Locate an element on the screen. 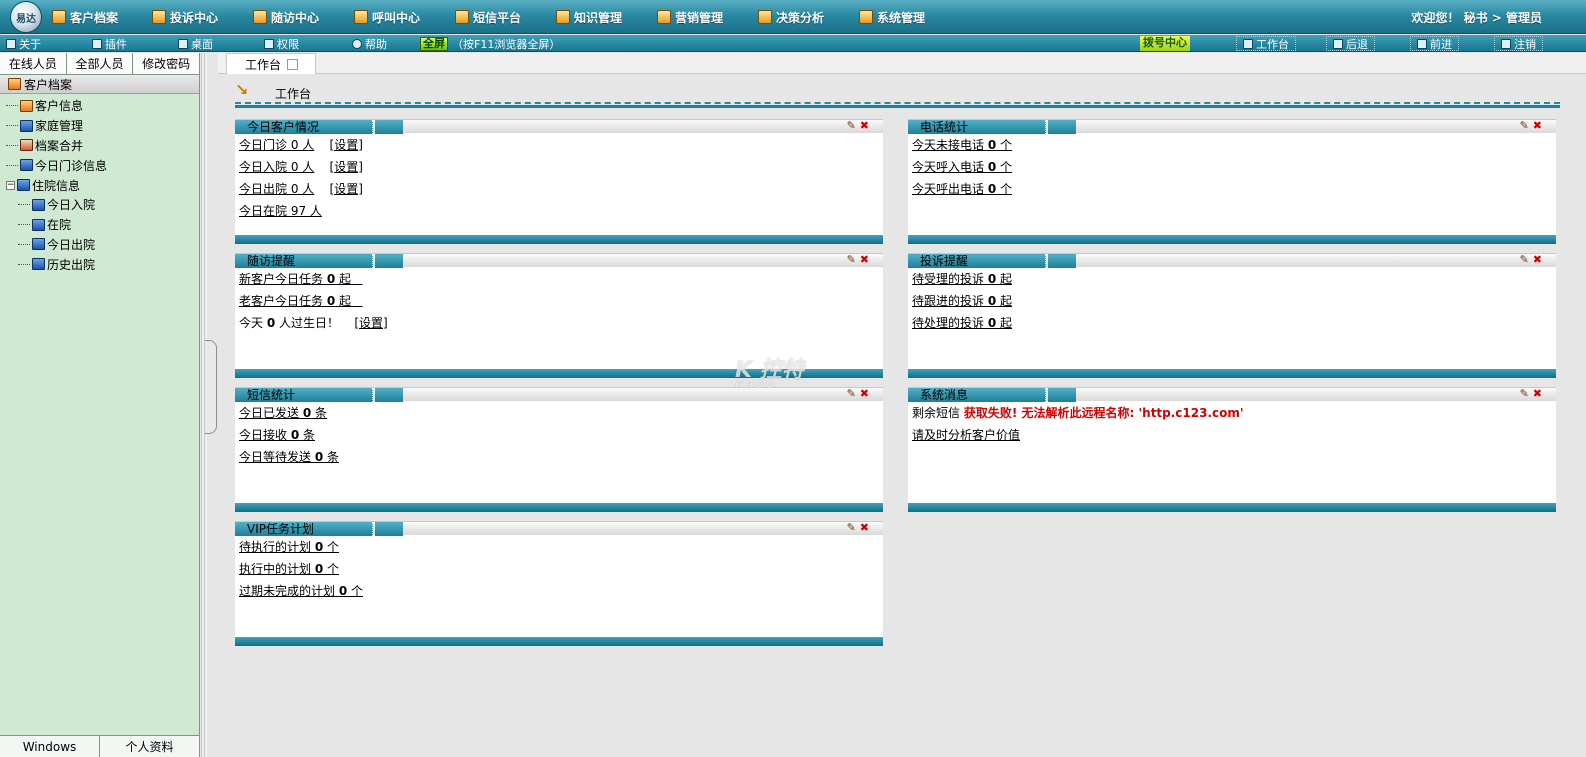  tree-item-today-outpatient: 今日门诊信息 is located at coordinates (102, 165).